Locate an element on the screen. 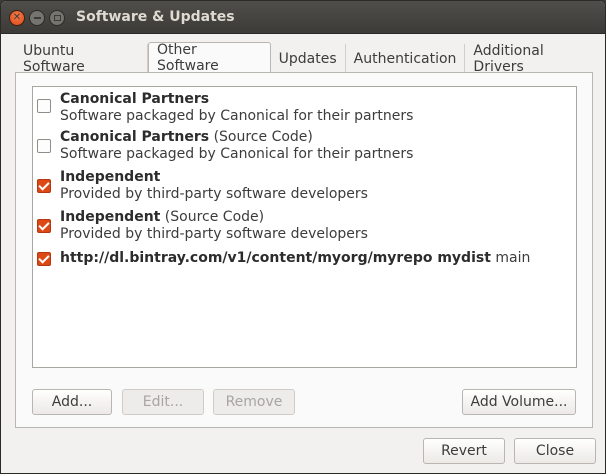  minimize-window-icon is located at coordinates (37, 18).